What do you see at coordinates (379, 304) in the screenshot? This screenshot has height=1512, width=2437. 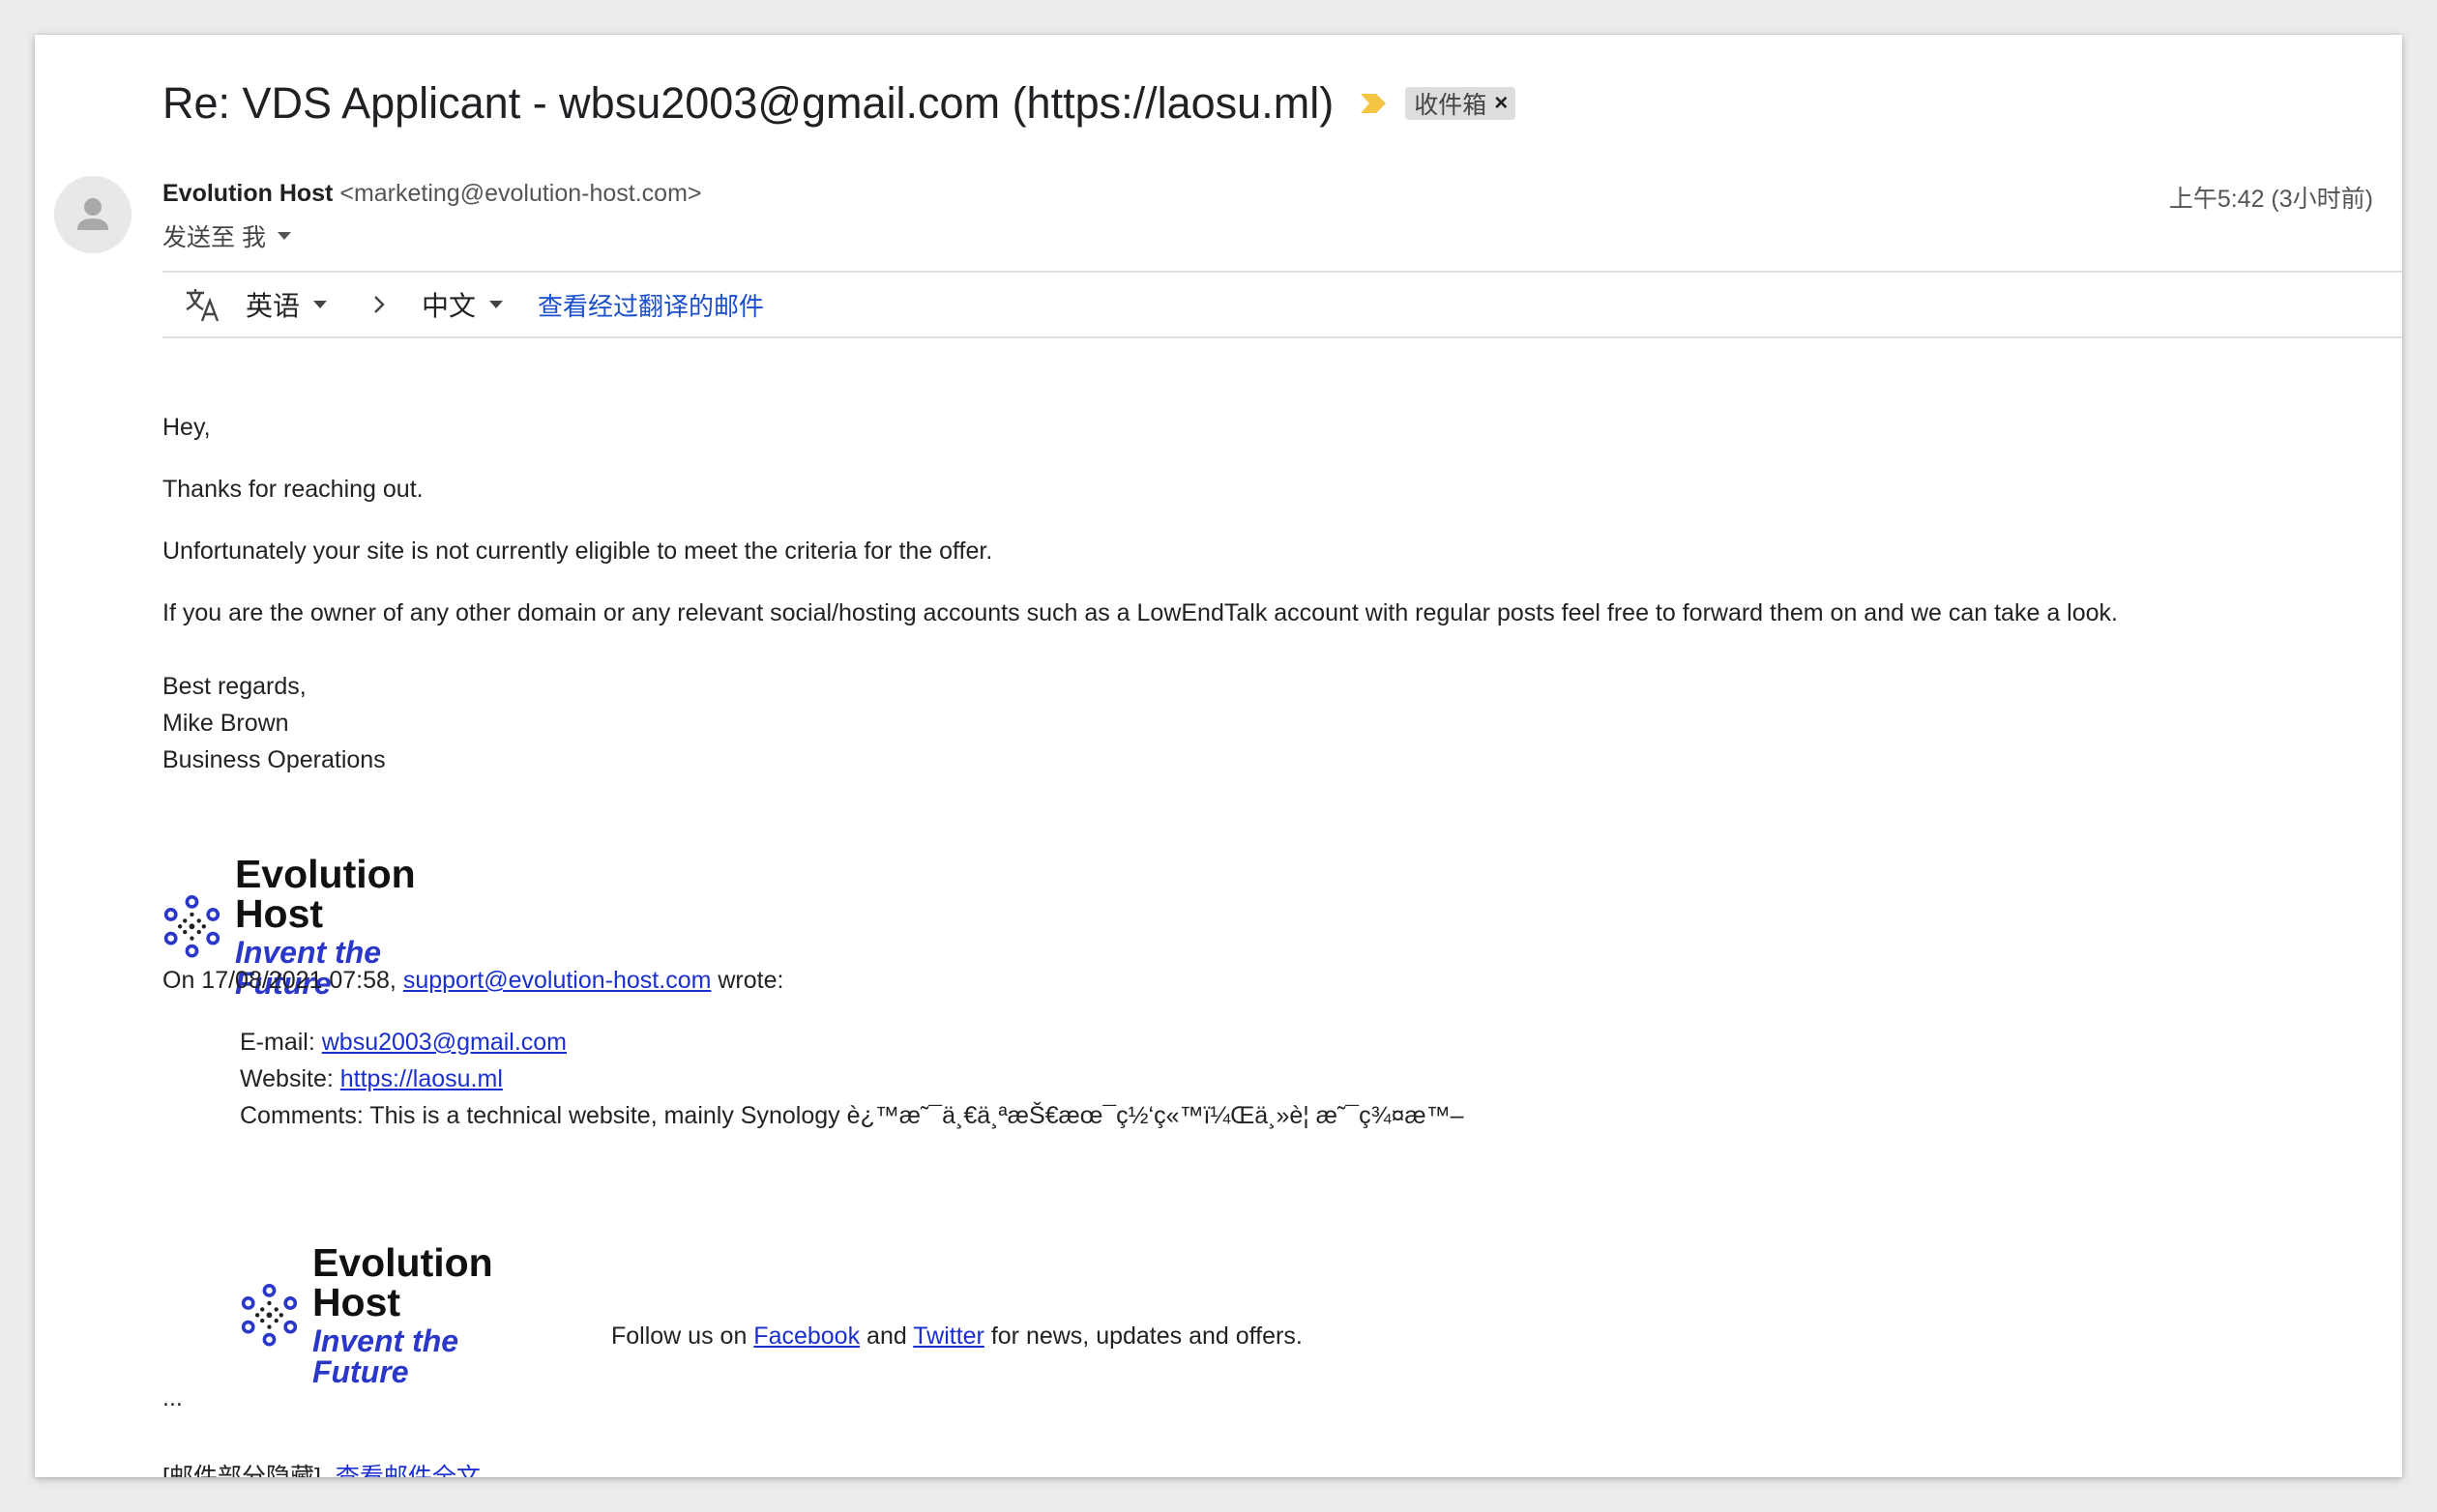 I see `chevron-right-icon` at bounding box center [379, 304].